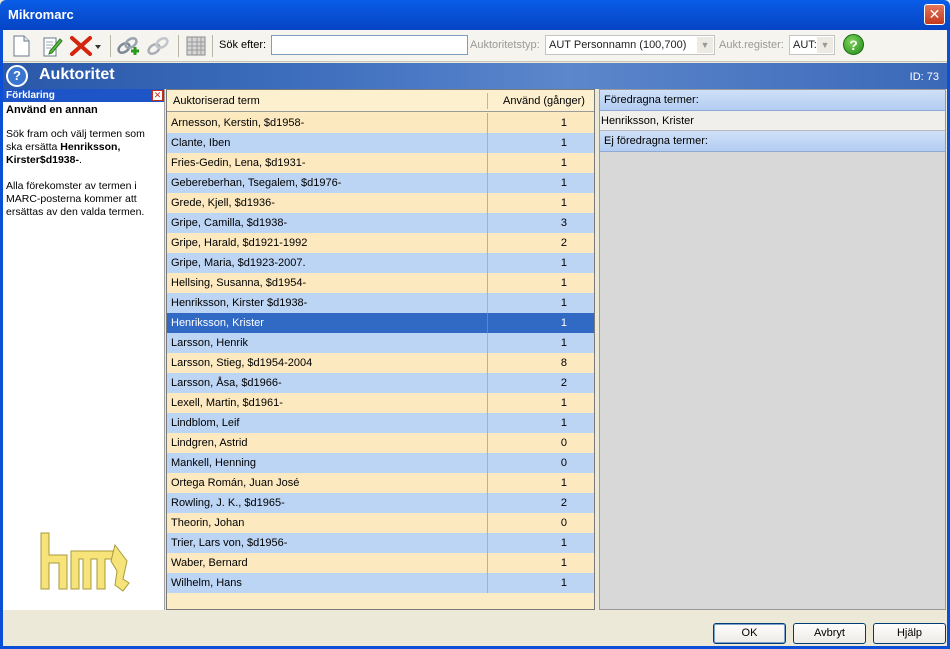 Image resolution: width=950 pixels, height=649 pixels. What do you see at coordinates (380, 123) in the screenshot?
I see `table-row: Arnesson, Kerstin, $d1958- 1` at bounding box center [380, 123].